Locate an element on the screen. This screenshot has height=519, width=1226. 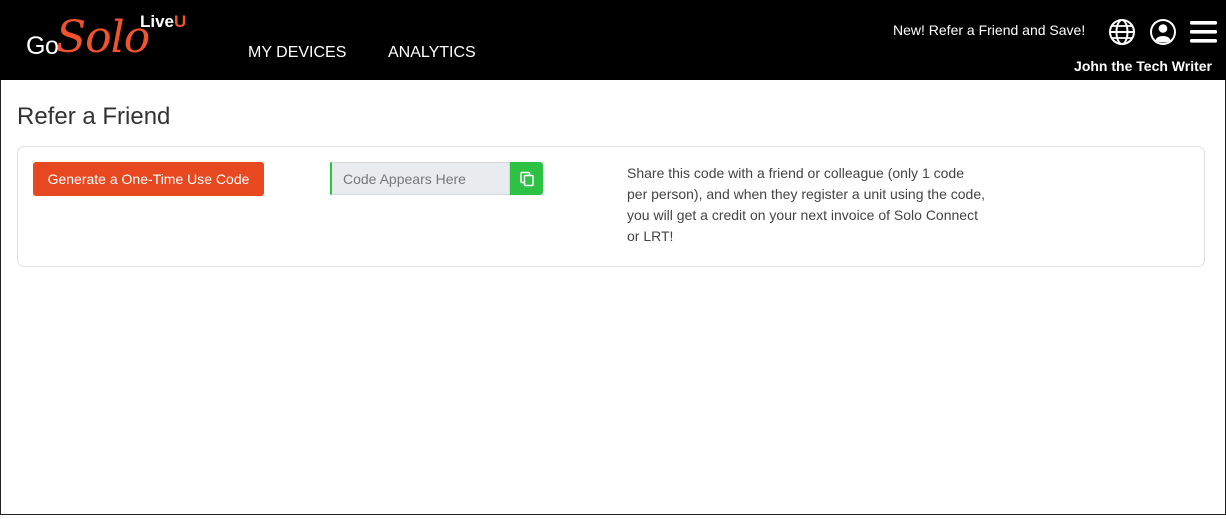
nav-my-devices: MY DEVICES is located at coordinates (297, 53).